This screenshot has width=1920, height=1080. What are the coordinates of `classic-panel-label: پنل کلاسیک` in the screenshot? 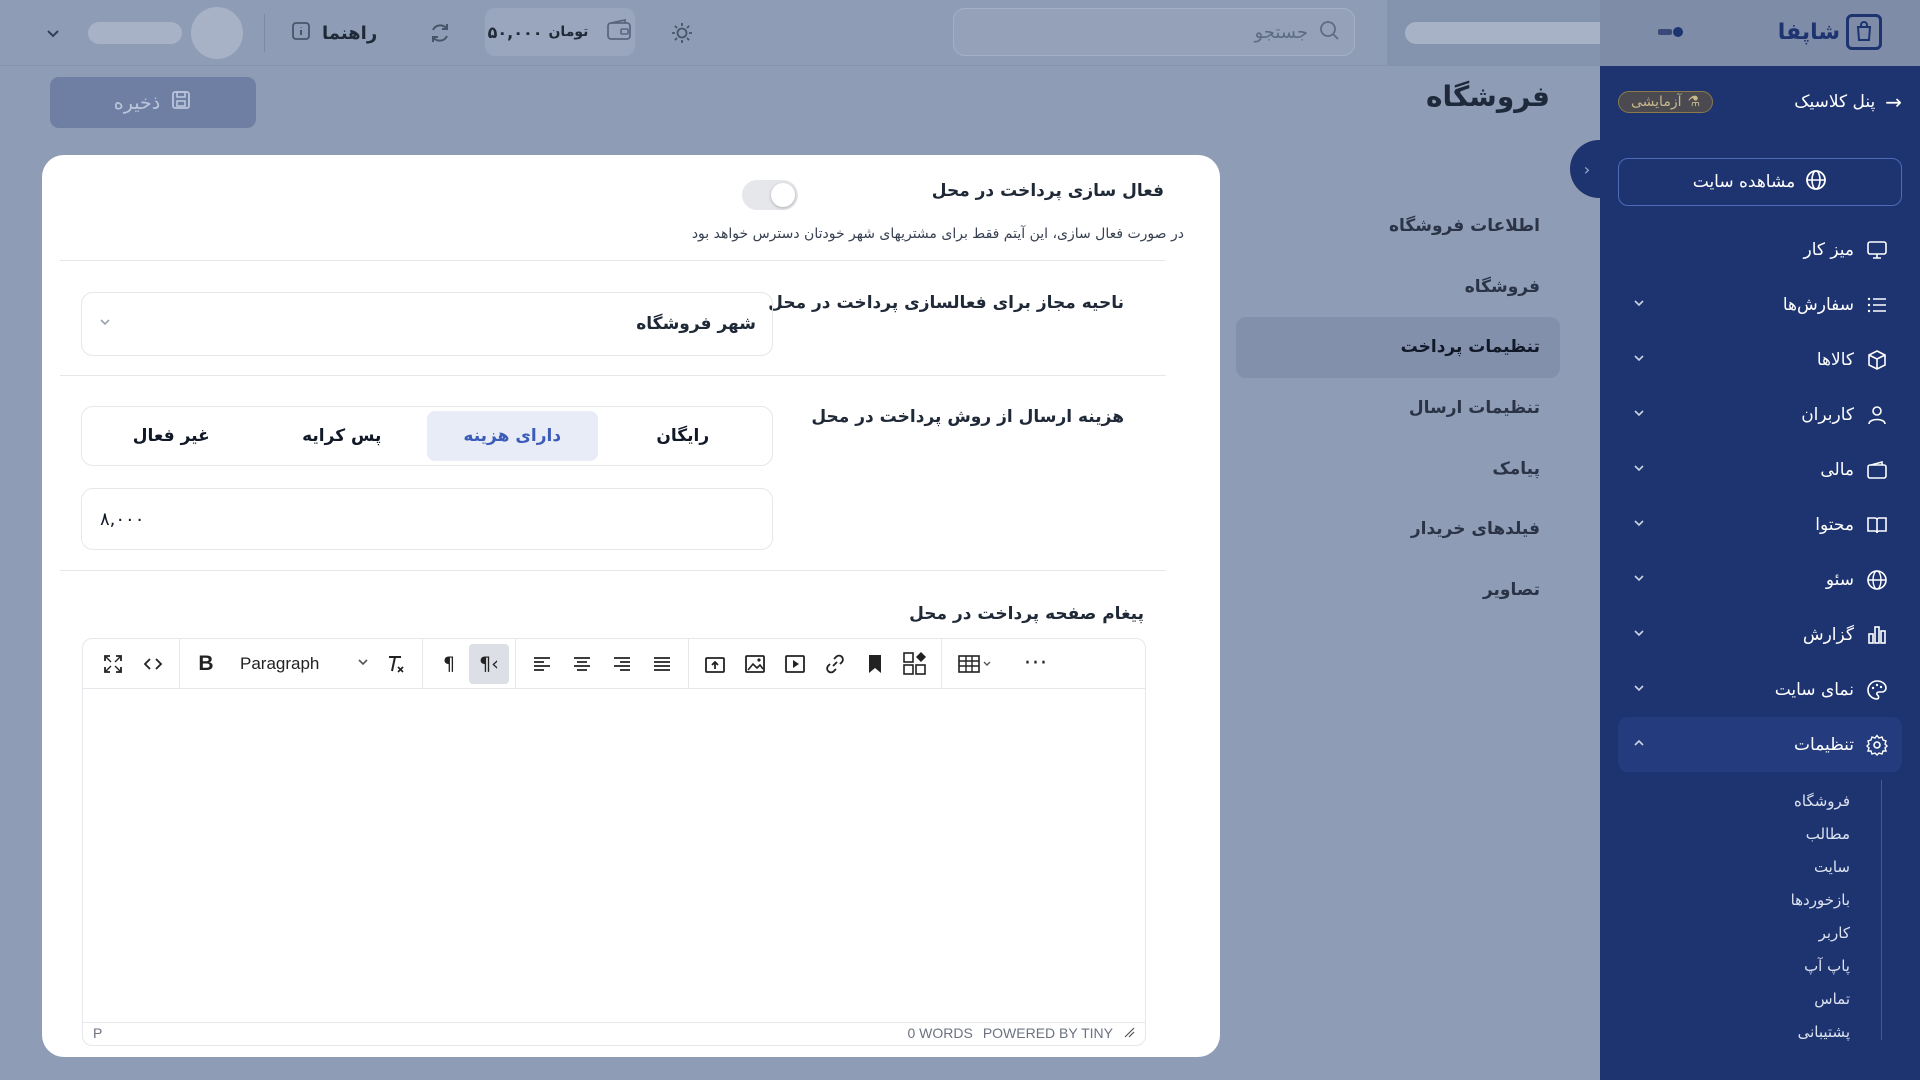 It's located at (1835, 102).